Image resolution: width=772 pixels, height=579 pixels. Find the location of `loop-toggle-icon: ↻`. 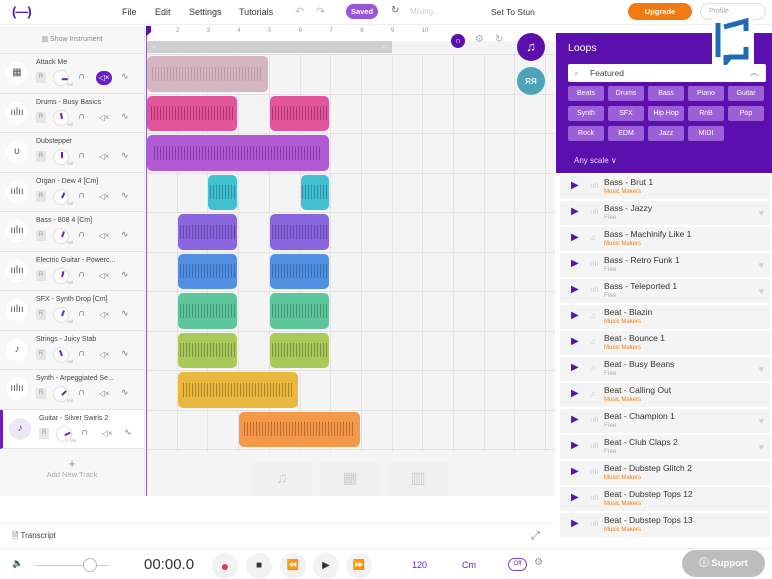

loop-toggle-icon: ↻ is located at coordinates (499, 39).